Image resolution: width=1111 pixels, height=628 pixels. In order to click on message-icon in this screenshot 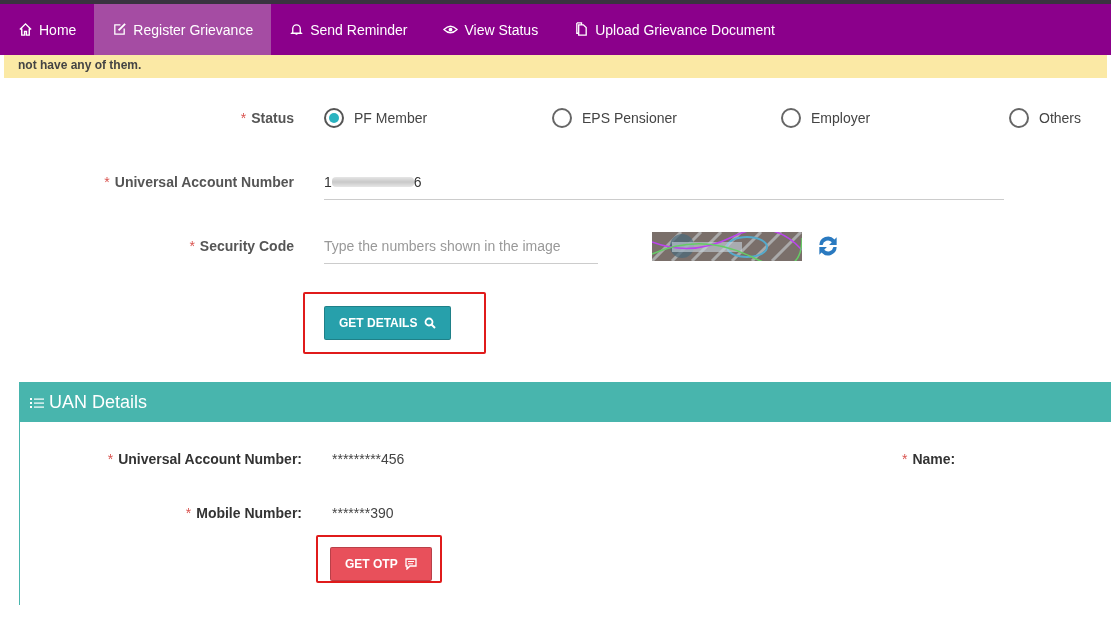, I will do `click(410, 564)`.